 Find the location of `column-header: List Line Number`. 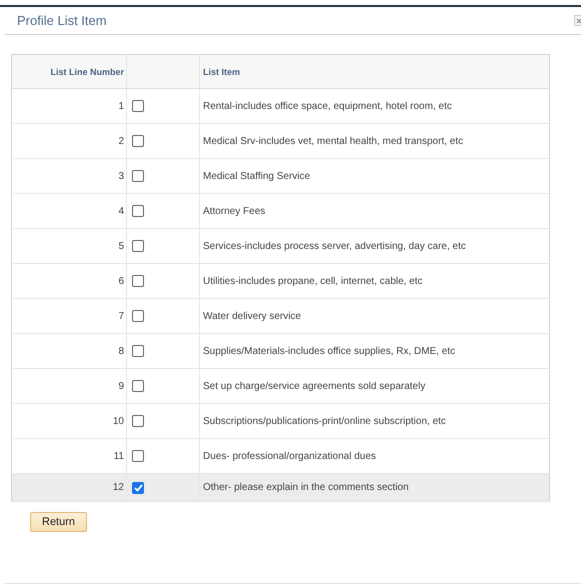

column-header: List Line Number is located at coordinates (69, 71).